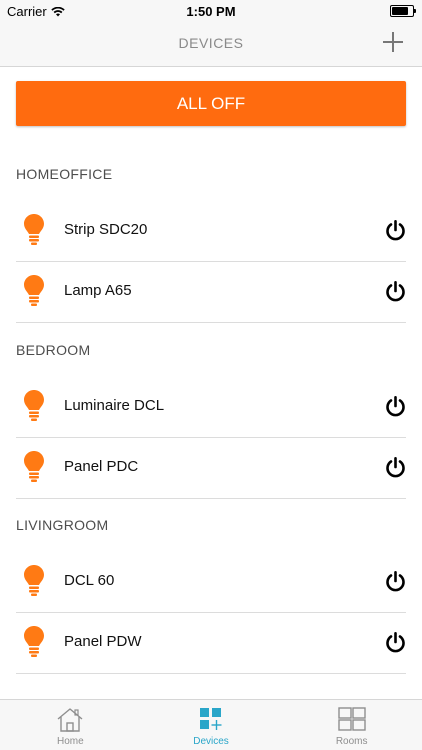 Image resolution: width=422 pixels, height=750 pixels. I want to click on device-row-strip-sdc20: Strip SDC20, so click(211, 231).